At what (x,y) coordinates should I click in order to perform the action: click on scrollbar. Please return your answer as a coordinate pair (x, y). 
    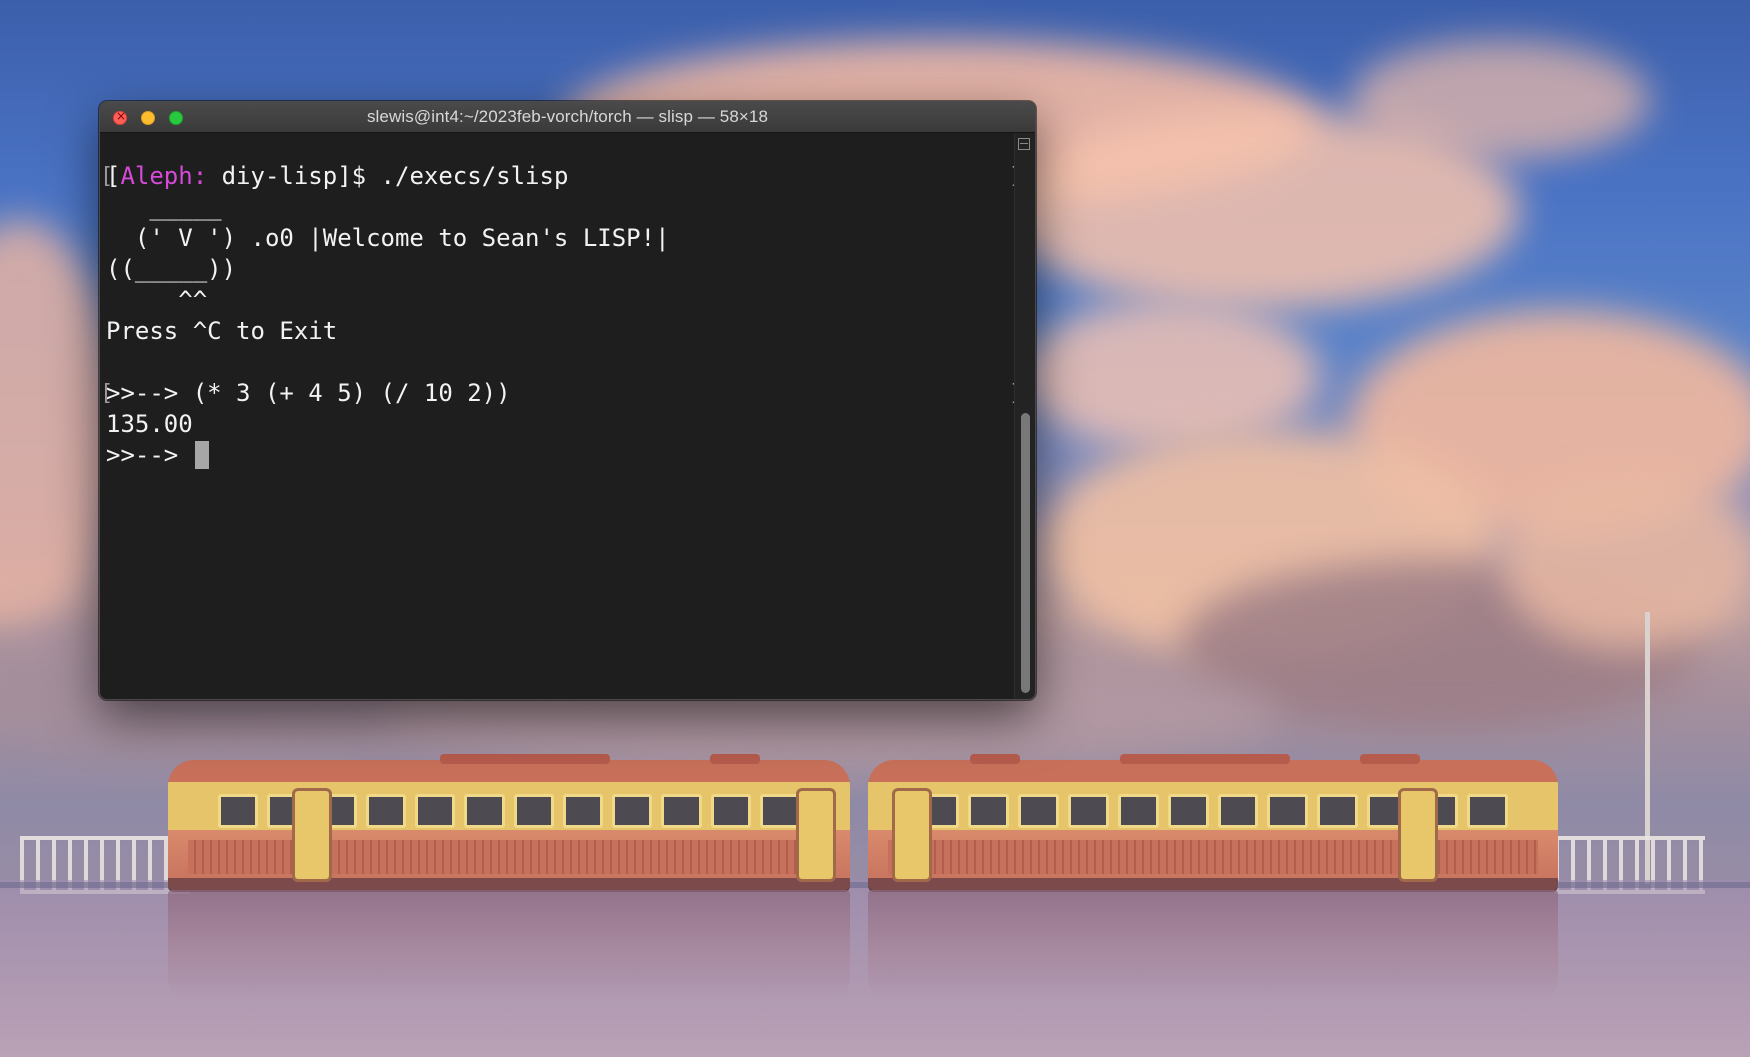
    Looking at the image, I should click on (1024, 416).